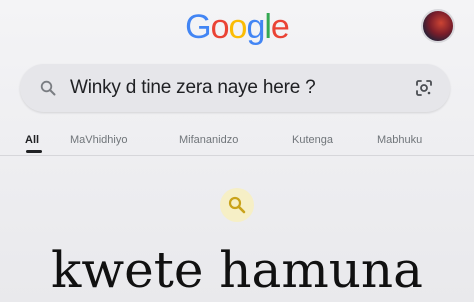 This screenshot has width=474, height=302. I want to click on logo-letter: e, so click(280, 27).